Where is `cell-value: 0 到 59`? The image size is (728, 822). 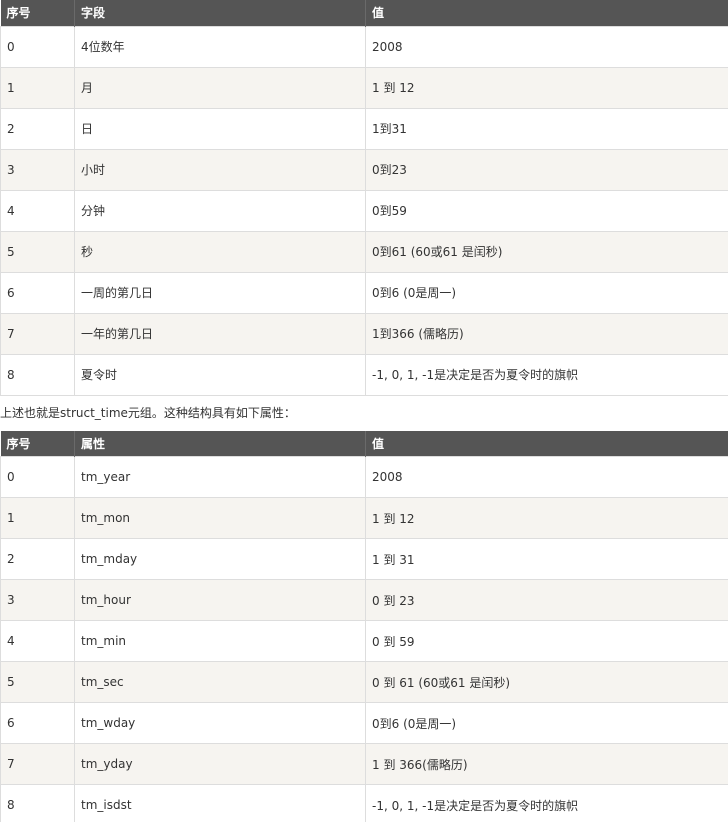
cell-value: 0 到 59 is located at coordinates (546, 641).